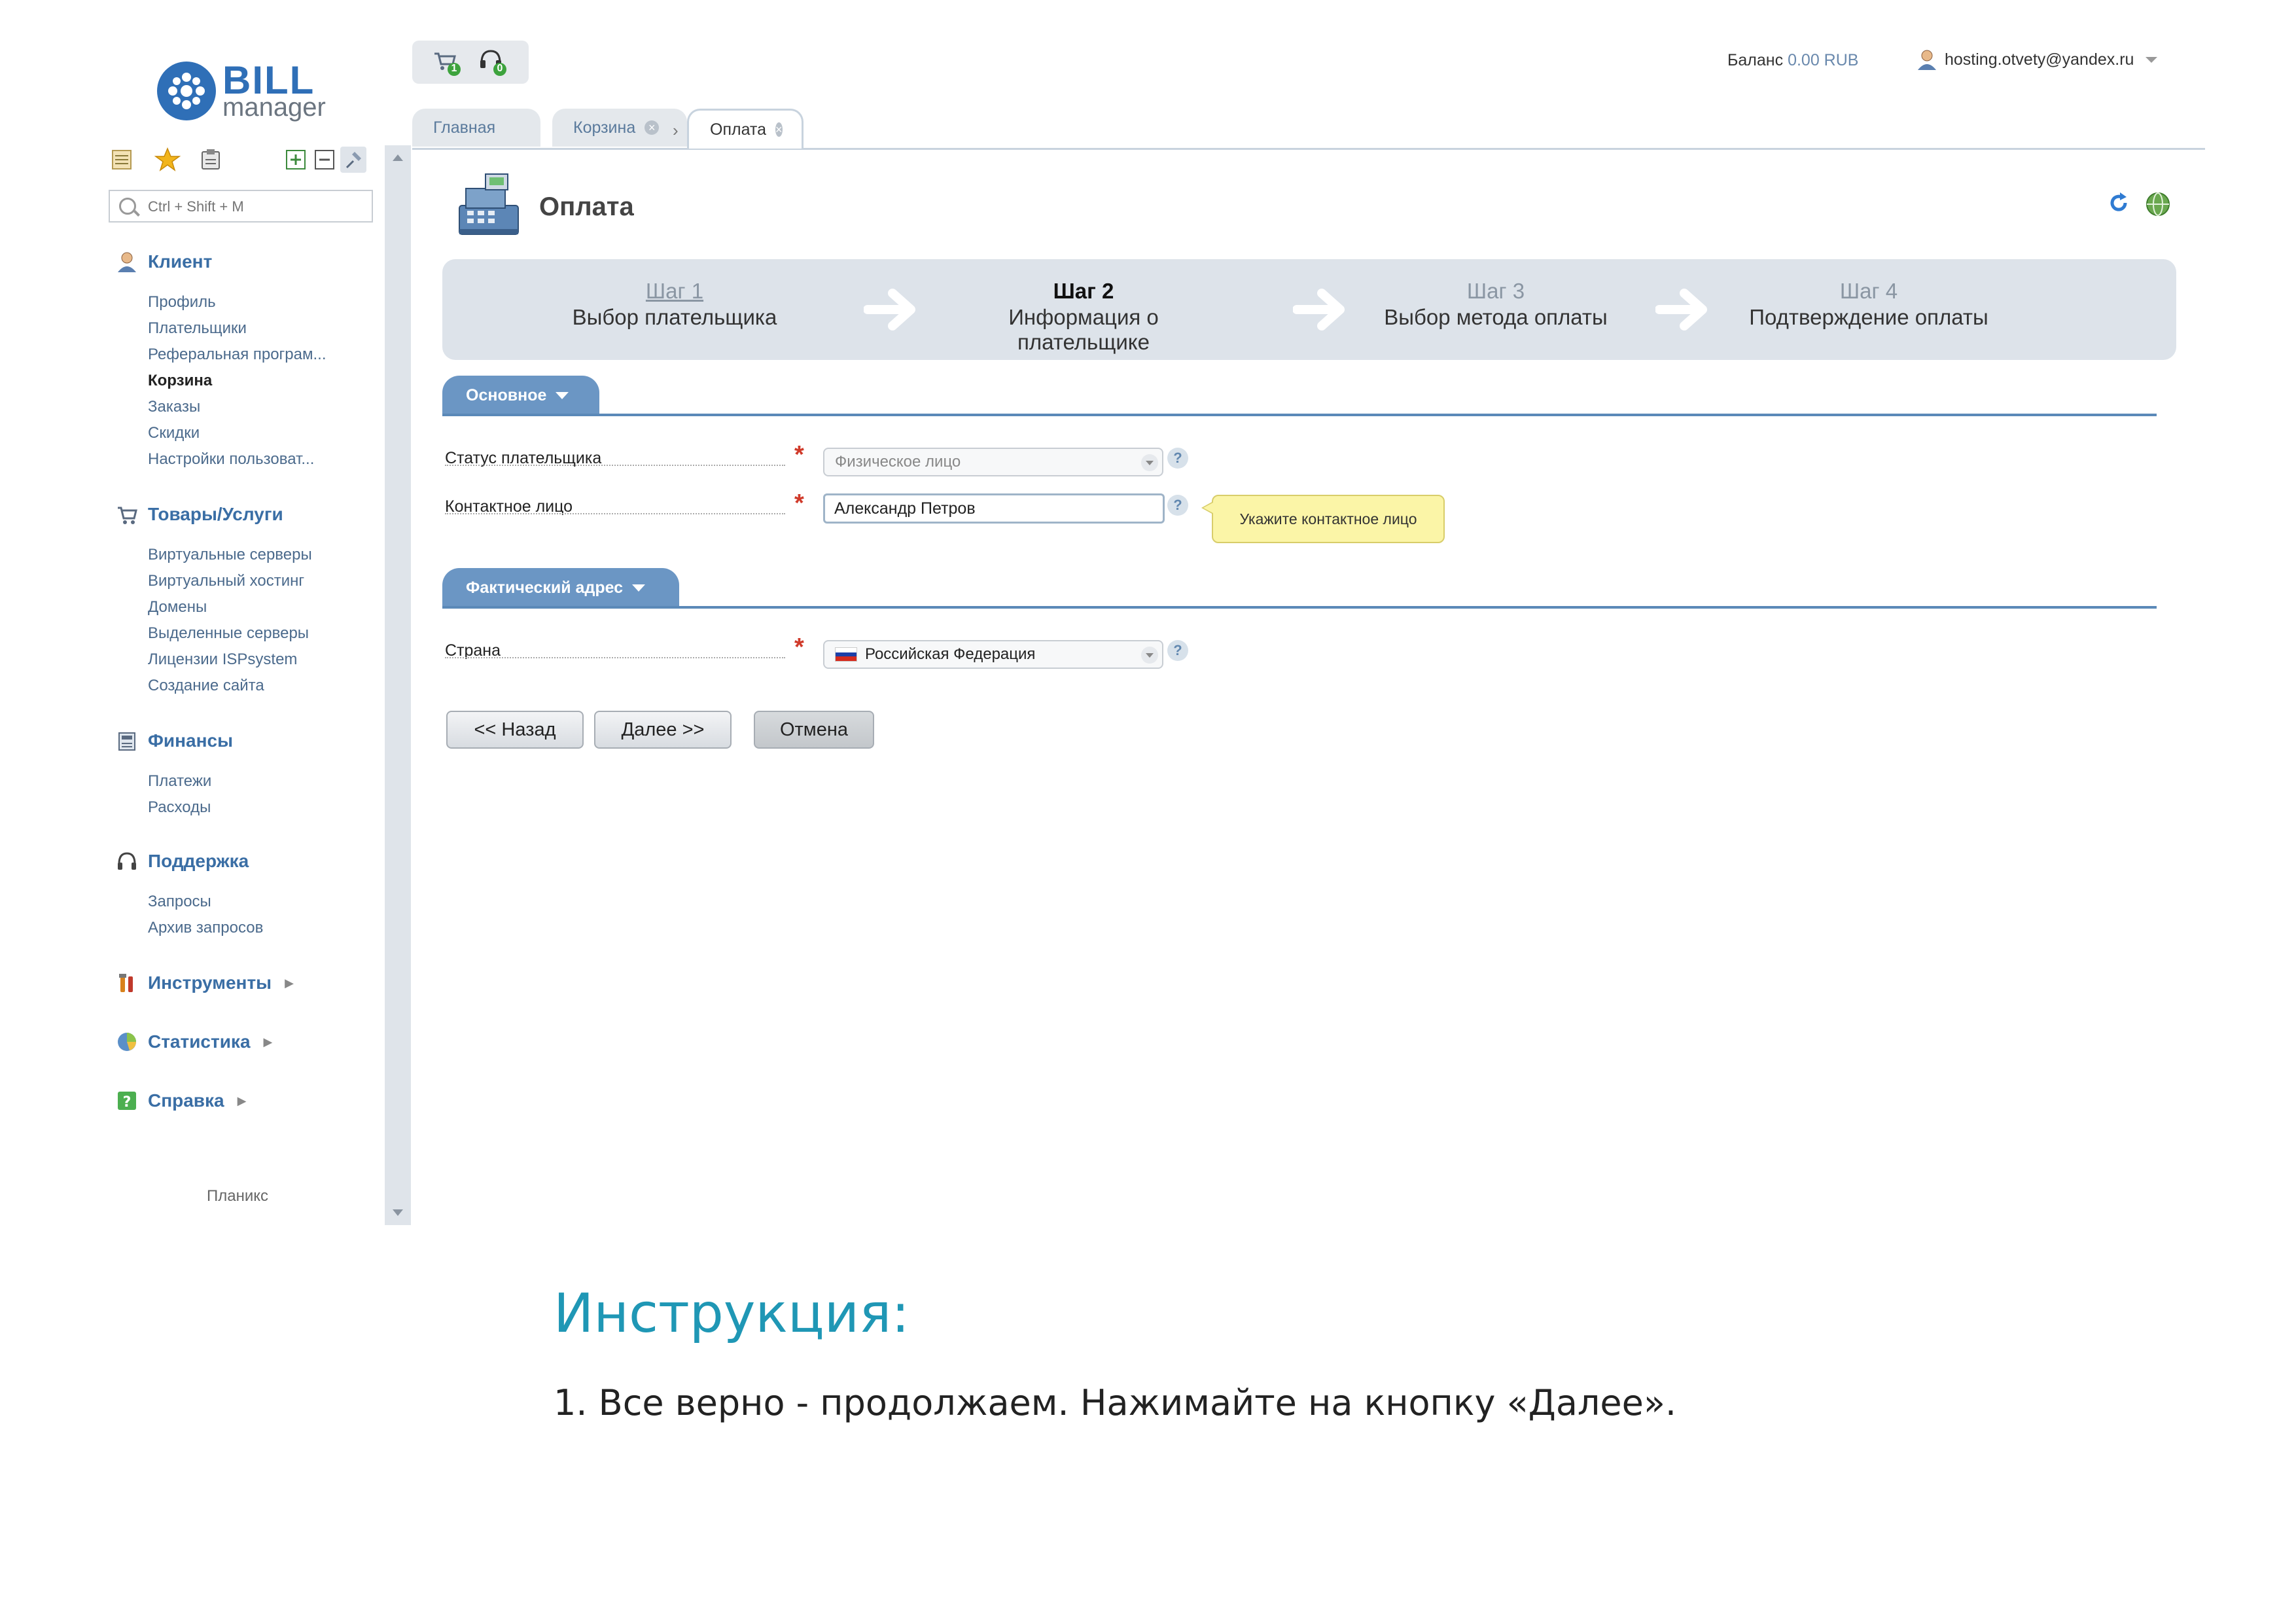 This screenshot has height=1623, width=2296. What do you see at coordinates (745, 129) in the screenshot?
I see `tab-payment: Оплата ×` at bounding box center [745, 129].